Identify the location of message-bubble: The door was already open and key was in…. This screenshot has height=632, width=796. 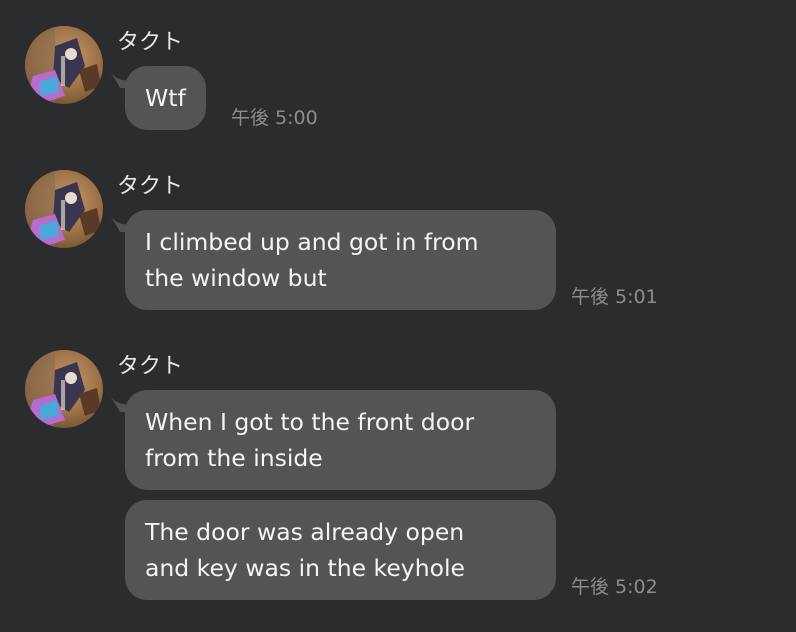
(340, 550).